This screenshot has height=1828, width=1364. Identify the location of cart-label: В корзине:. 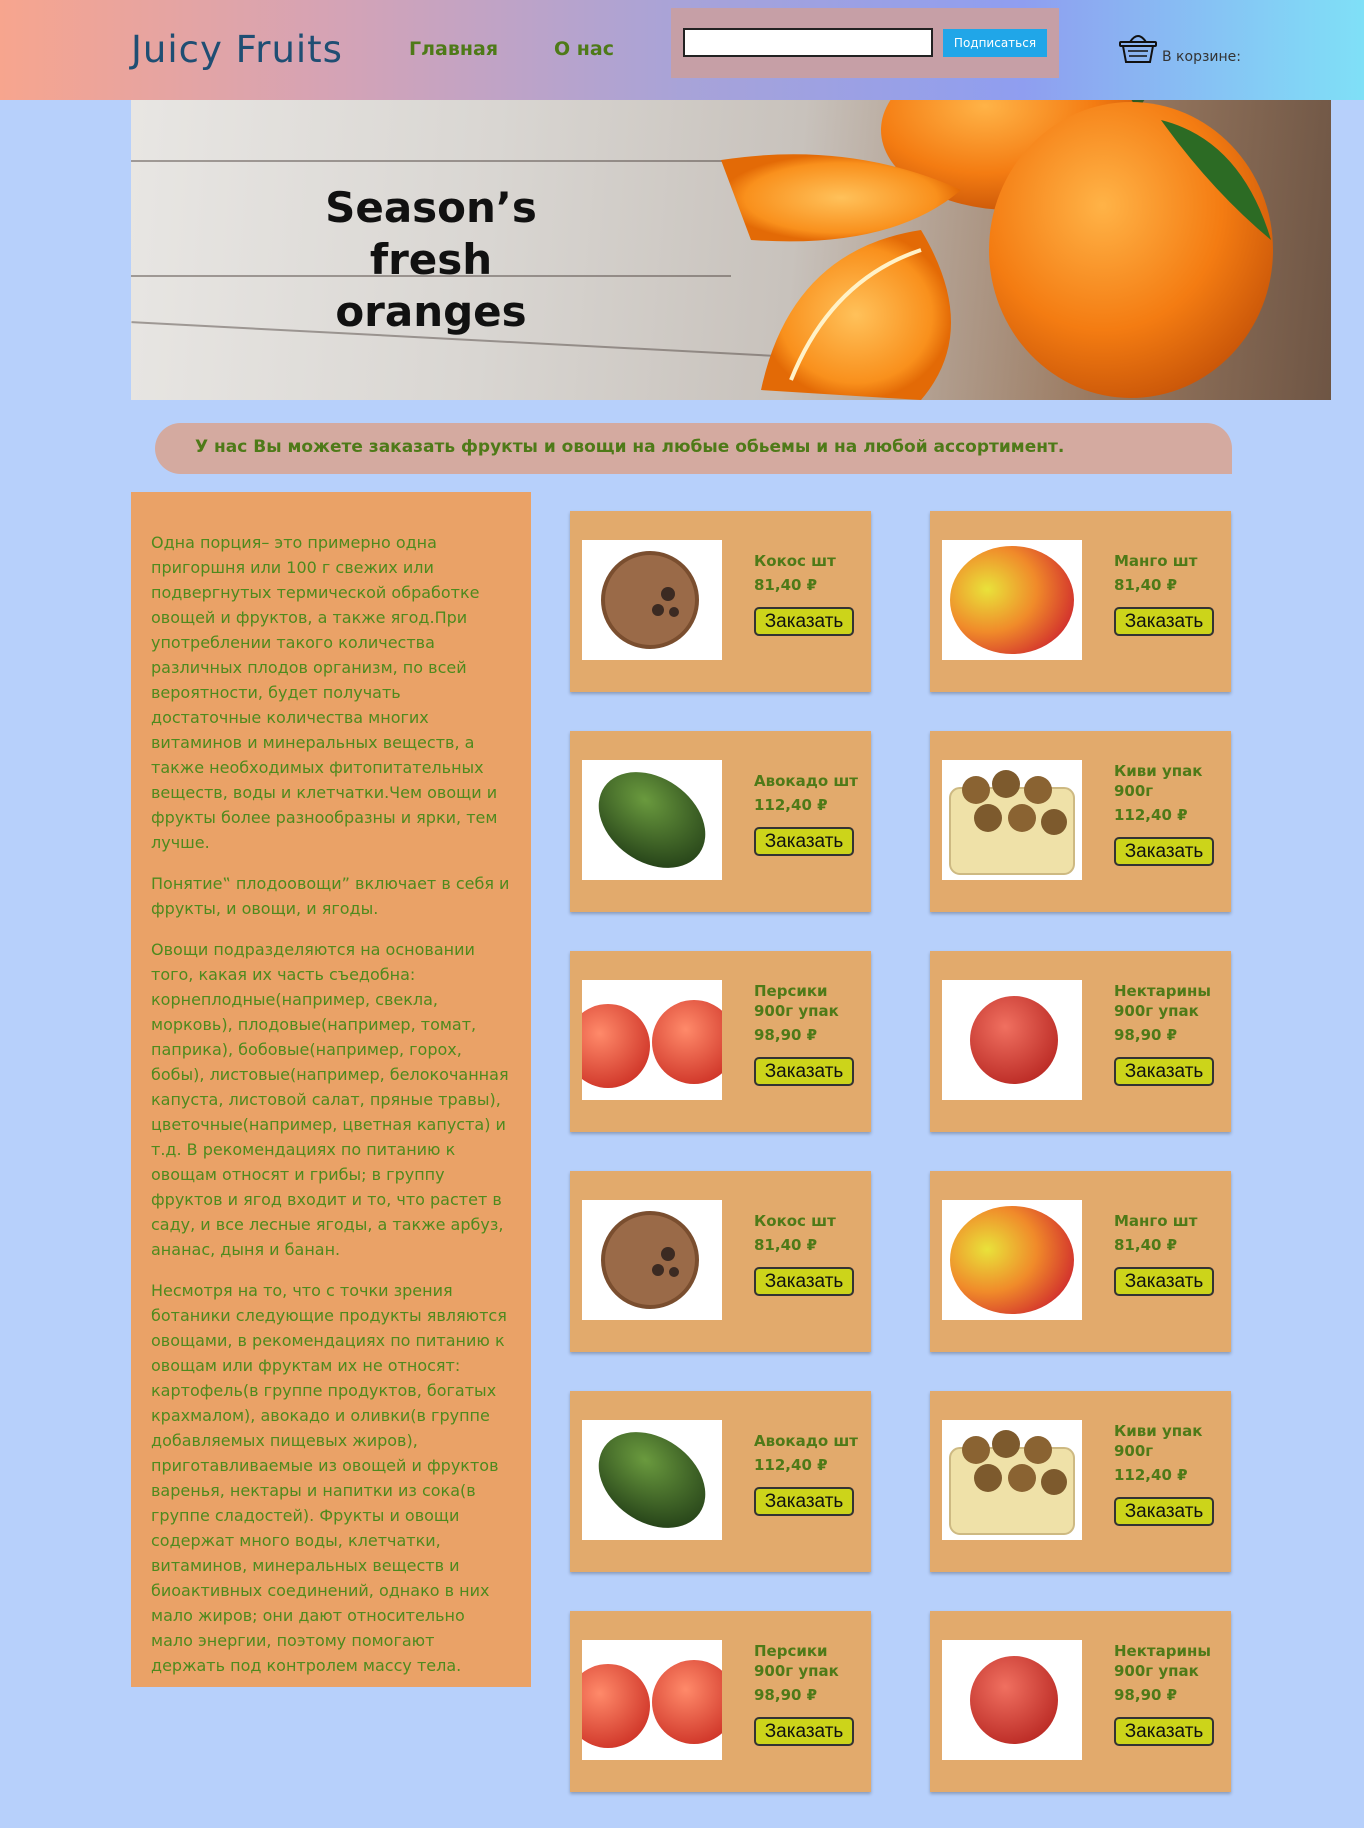
(1201, 57).